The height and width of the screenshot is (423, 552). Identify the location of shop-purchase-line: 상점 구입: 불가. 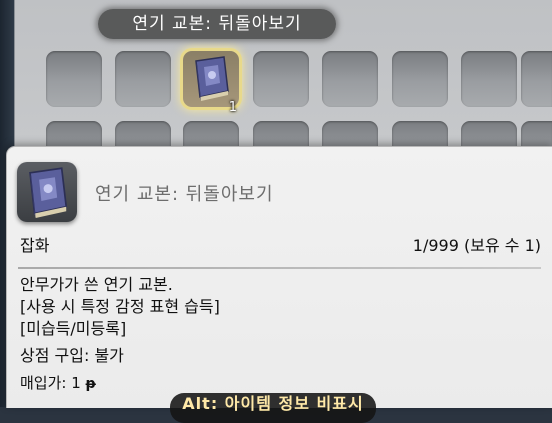
(72, 355).